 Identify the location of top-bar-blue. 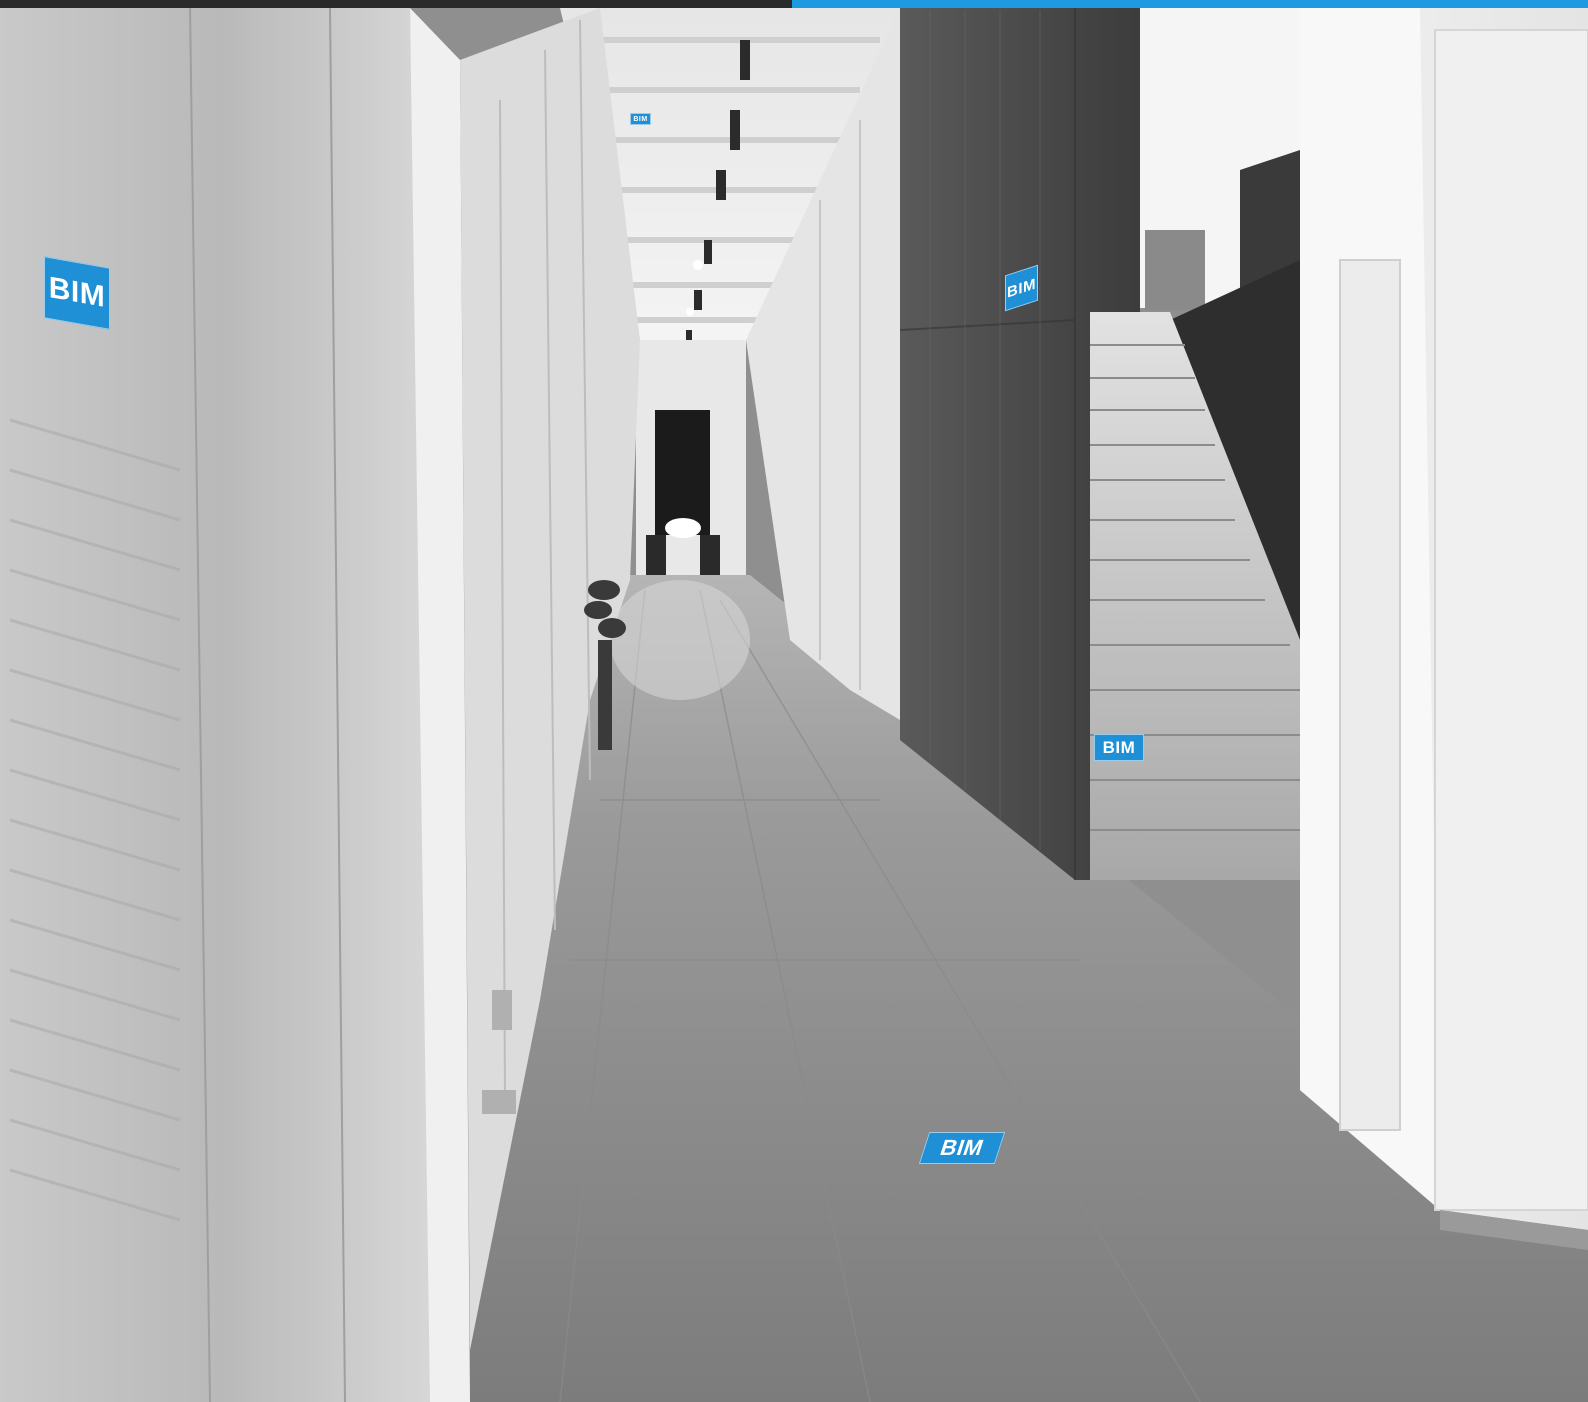
(1190, 4).